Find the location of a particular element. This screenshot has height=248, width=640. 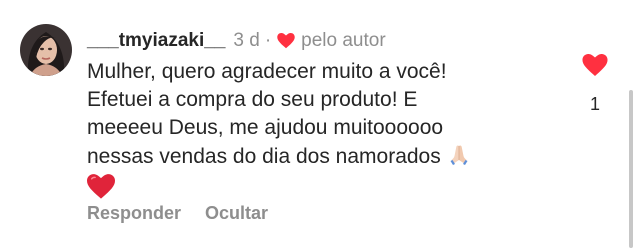

scrollbar is located at coordinates (631, 169).